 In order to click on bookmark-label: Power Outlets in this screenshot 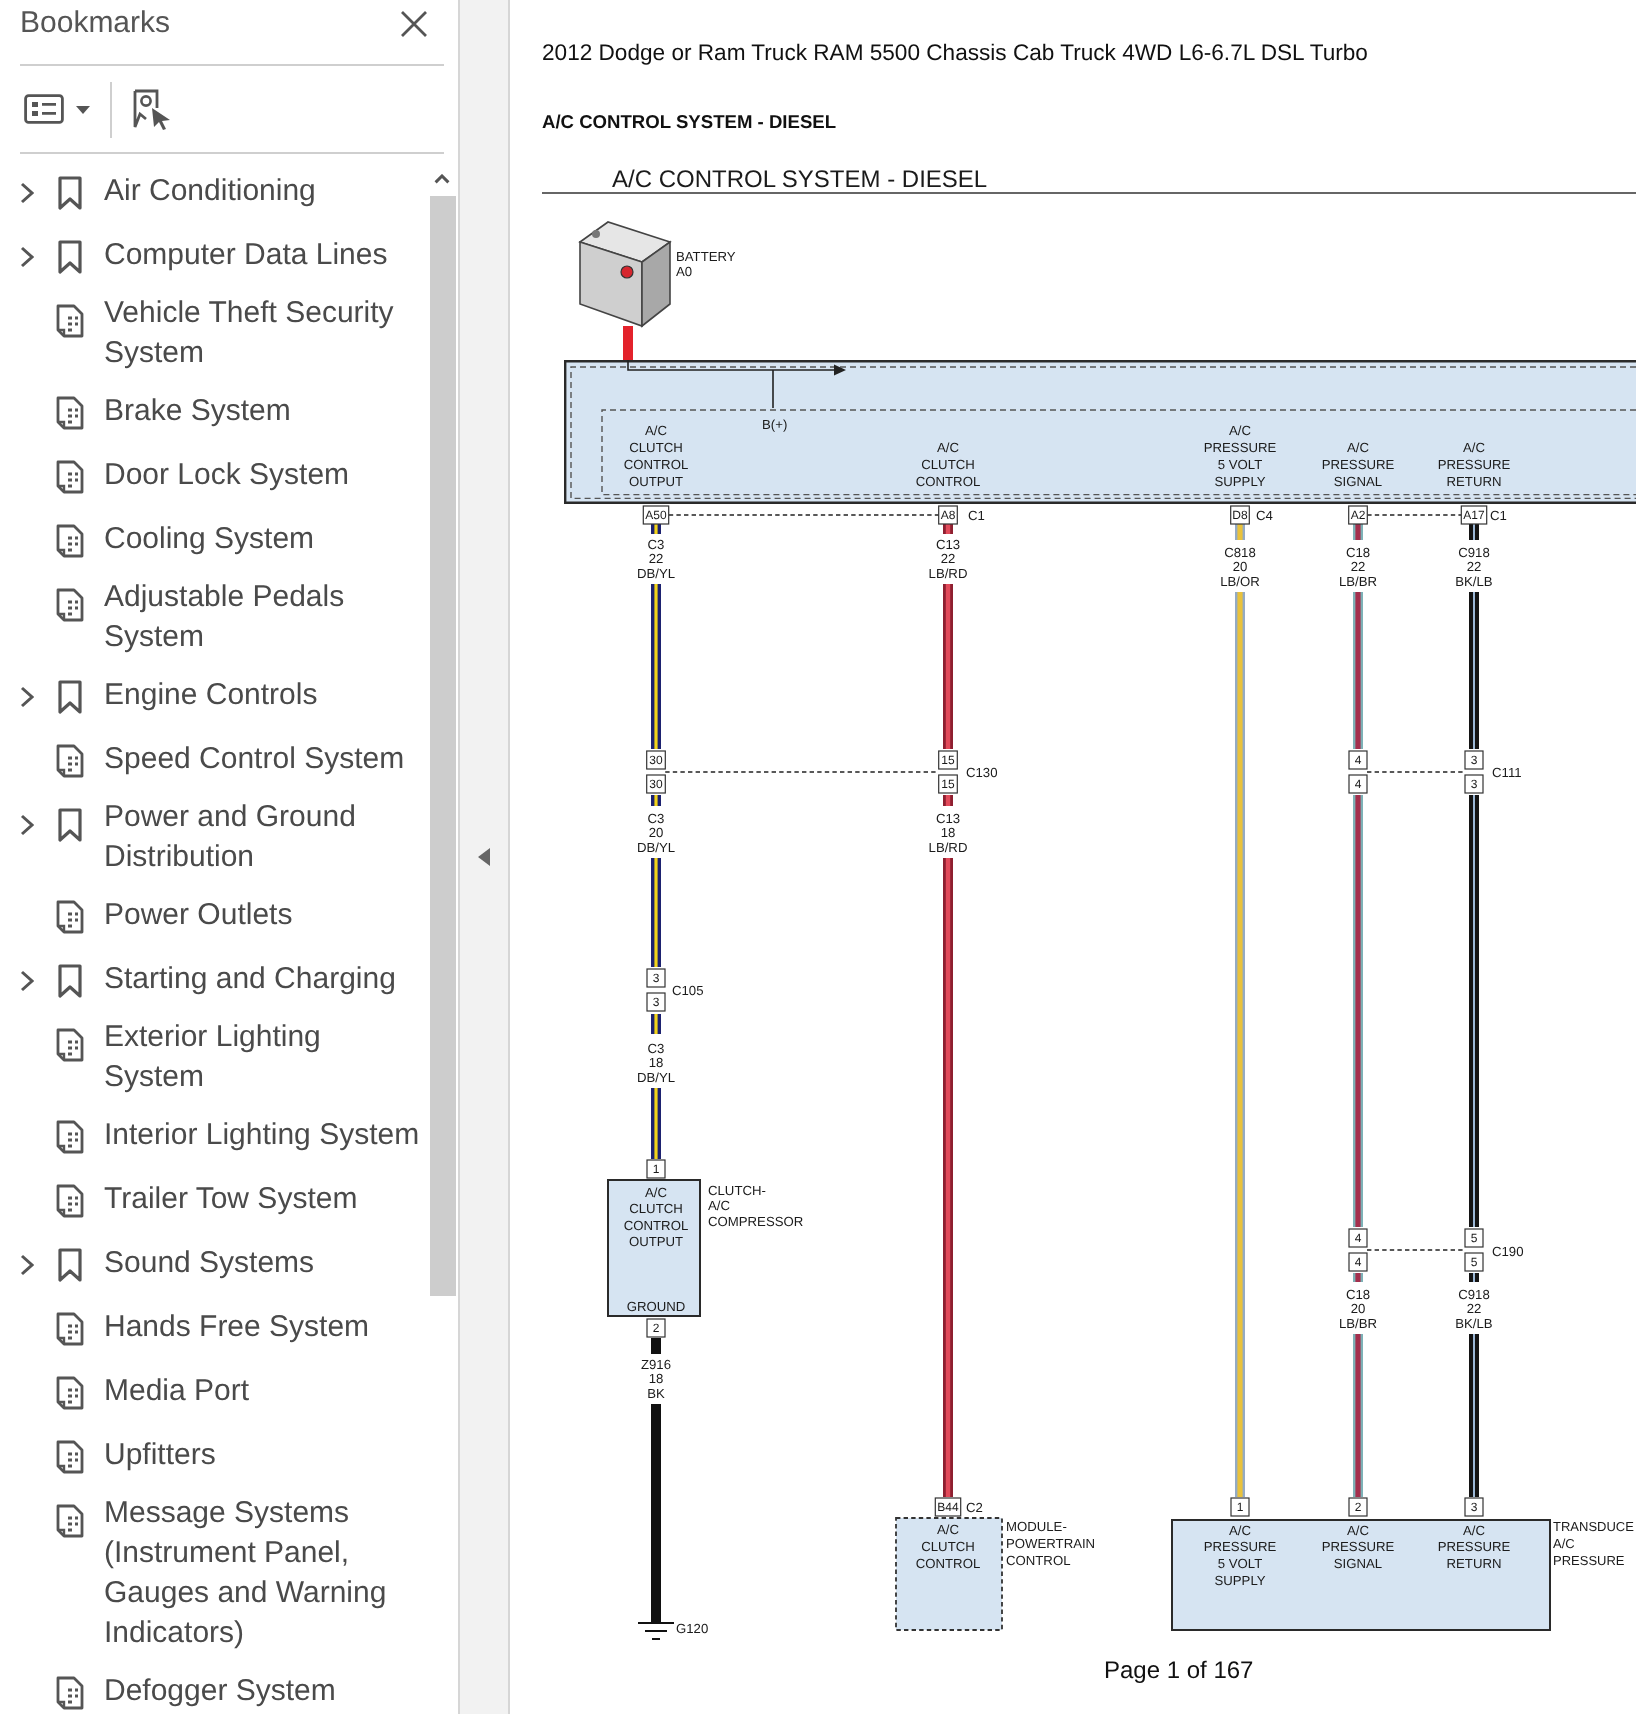, I will do `click(198, 916)`.